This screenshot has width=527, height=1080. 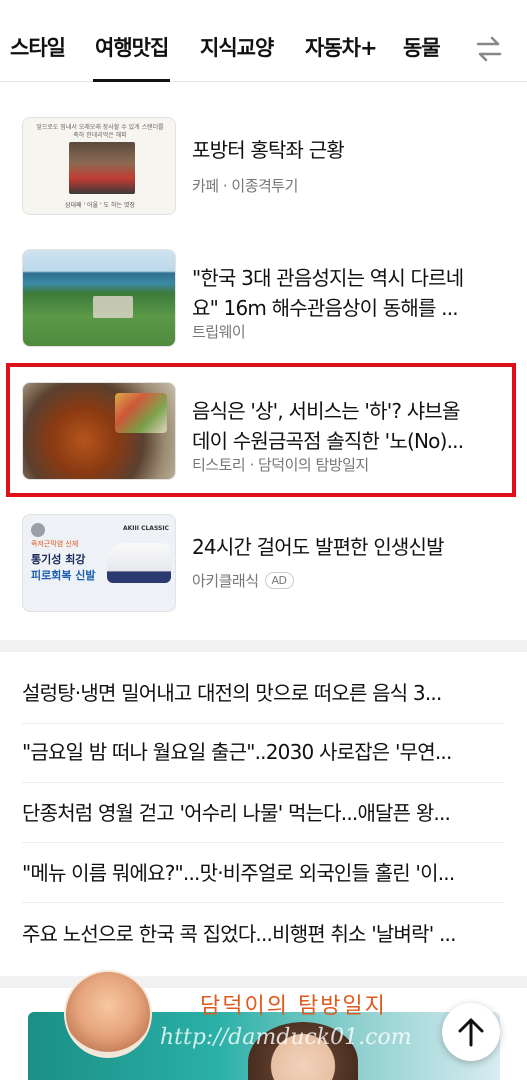 I want to click on ad-small-text: 족저근막염 신체, so click(x=55, y=544).